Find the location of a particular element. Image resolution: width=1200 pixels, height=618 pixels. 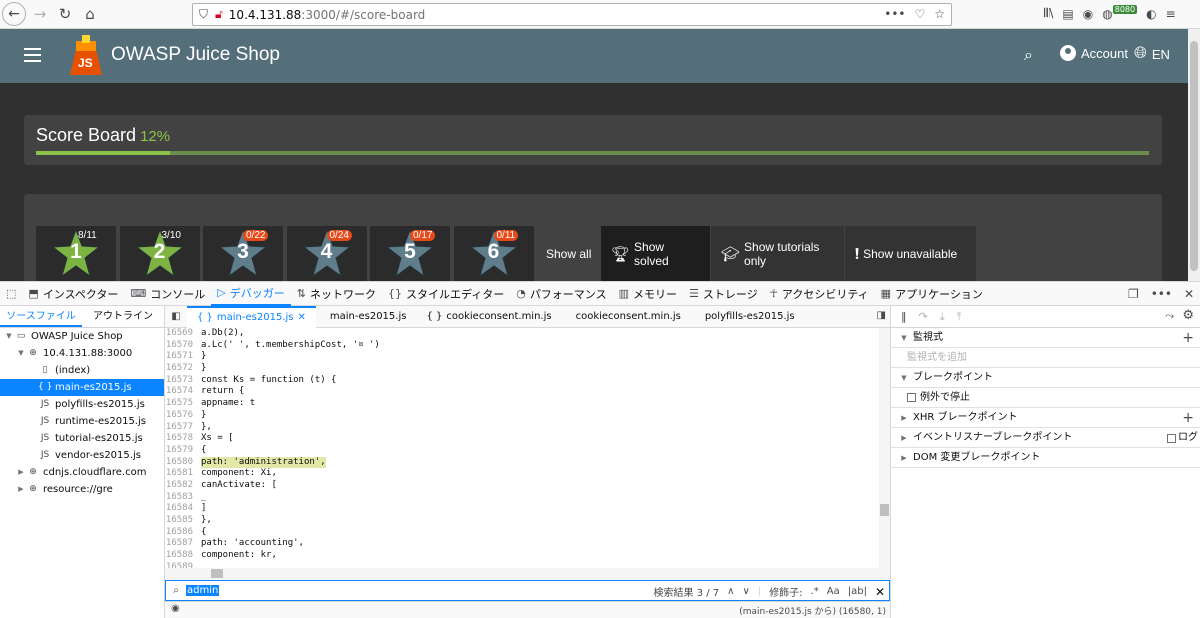

line-number: 16584 is located at coordinates (181, 509).